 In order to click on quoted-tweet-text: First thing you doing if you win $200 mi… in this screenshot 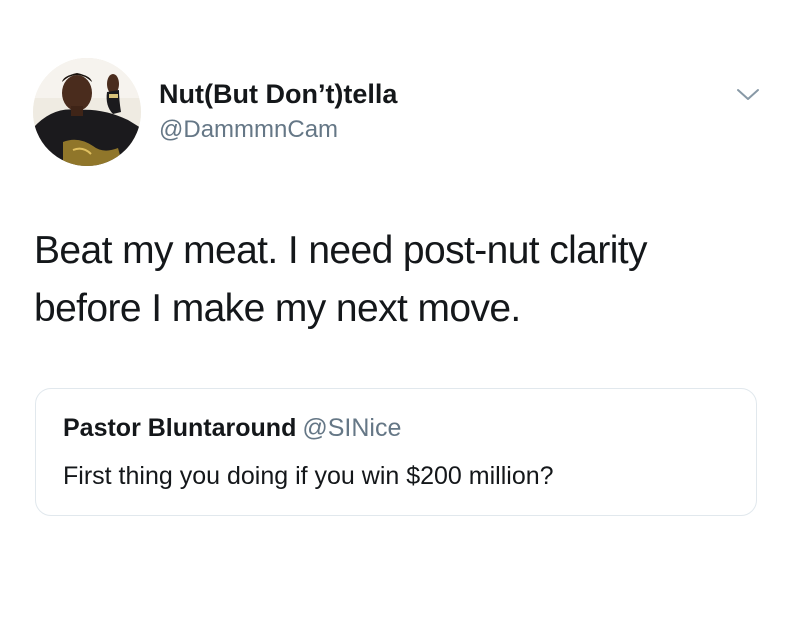, I will do `click(308, 476)`.